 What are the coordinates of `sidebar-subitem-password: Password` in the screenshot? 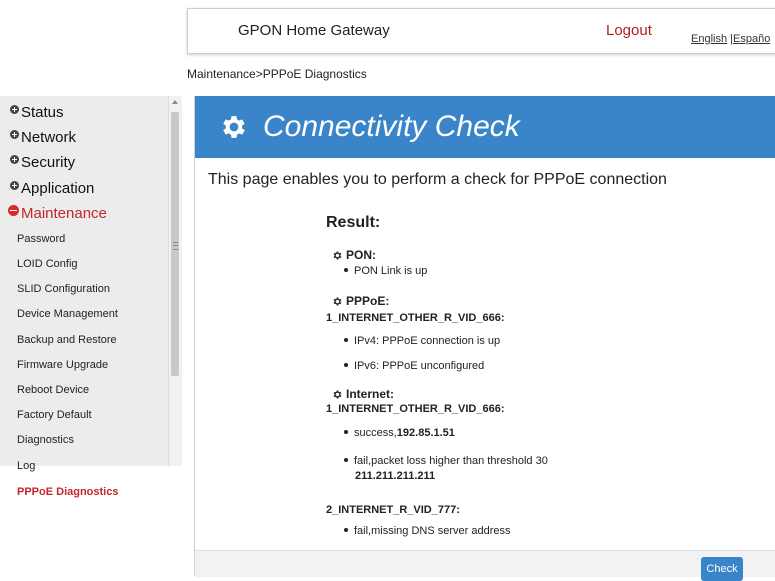 It's located at (41, 239).